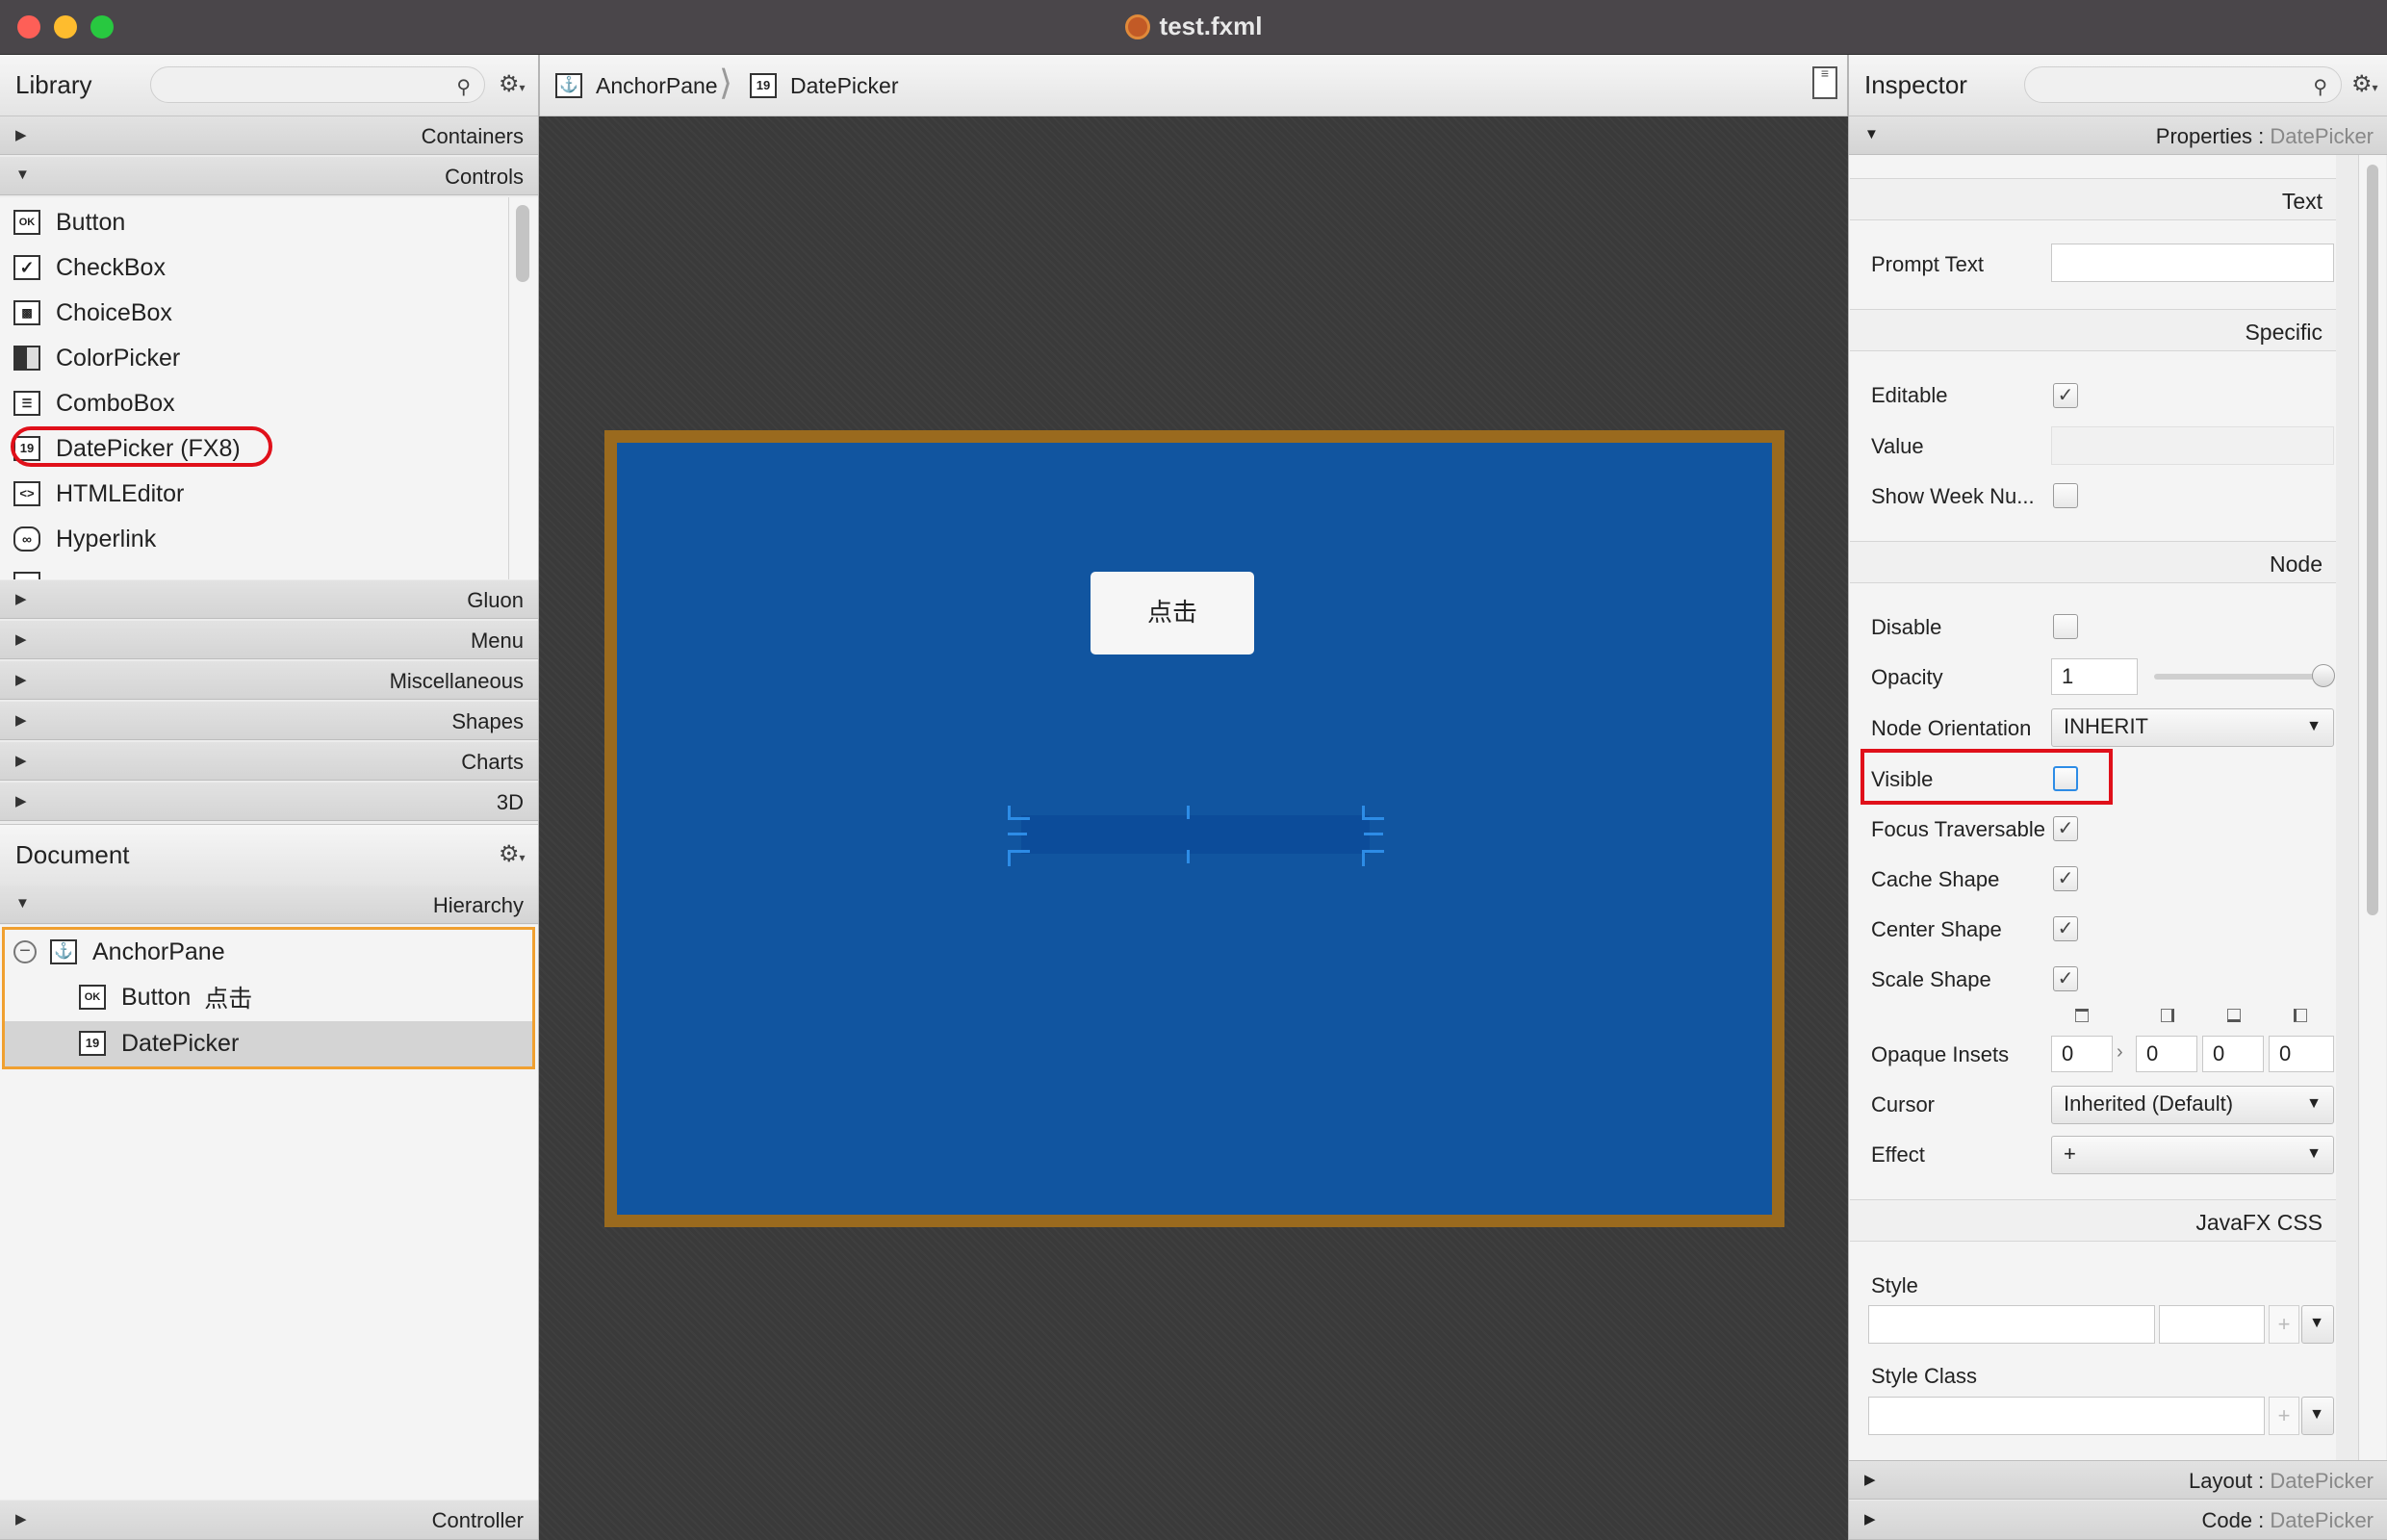 This screenshot has height=1540, width=2387. Describe the element at coordinates (92, 313) in the screenshot. I see `library-item-choicebox: ▩ ChoiceBox` at that location.